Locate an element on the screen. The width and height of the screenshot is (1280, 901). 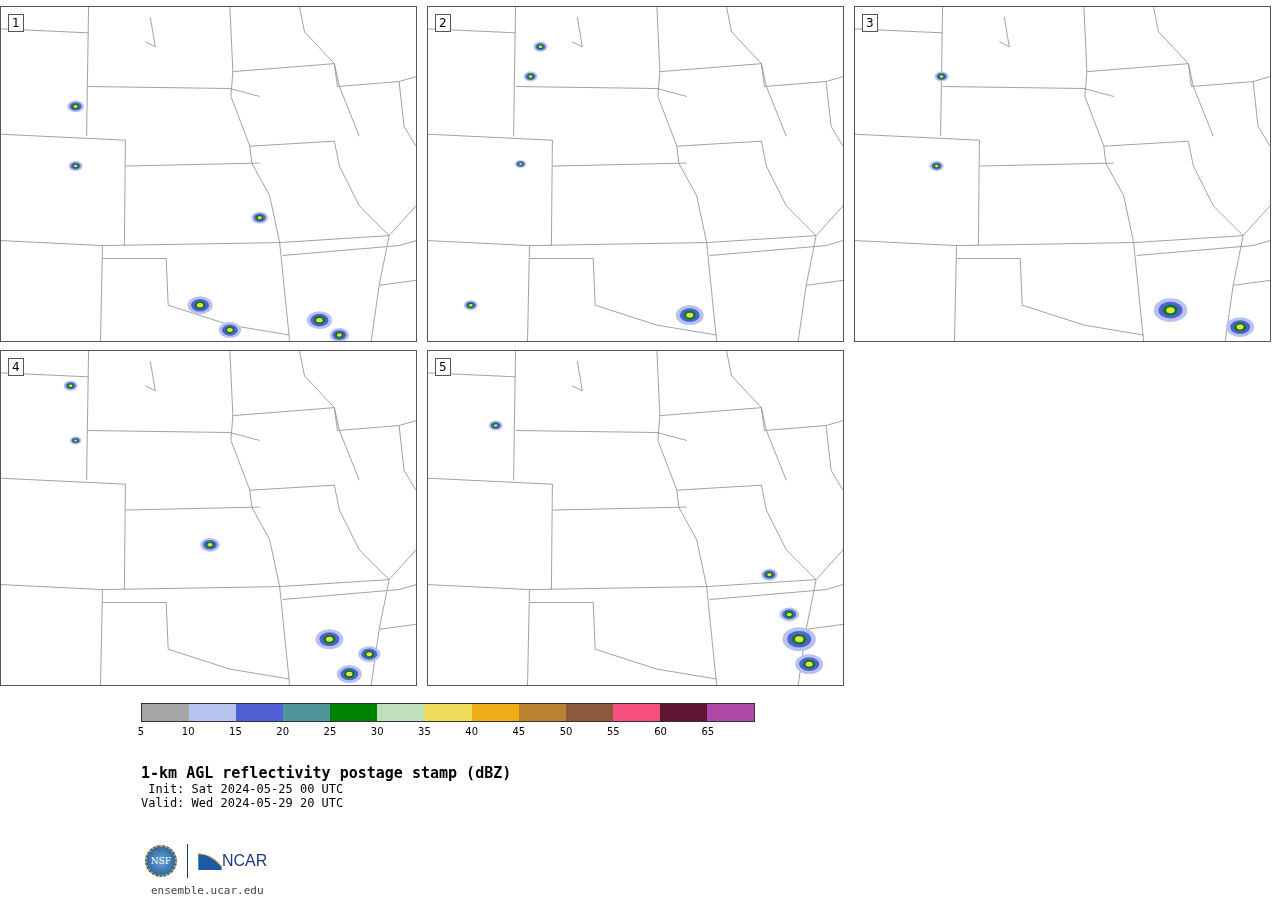
tick-label: 15 is located at coordinates (235, 731).